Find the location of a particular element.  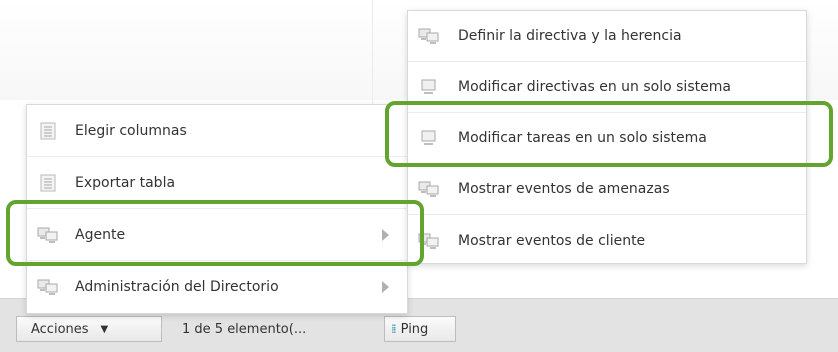

ping-button: ⁞⁞ Ping is located at coordinates (420, 329).